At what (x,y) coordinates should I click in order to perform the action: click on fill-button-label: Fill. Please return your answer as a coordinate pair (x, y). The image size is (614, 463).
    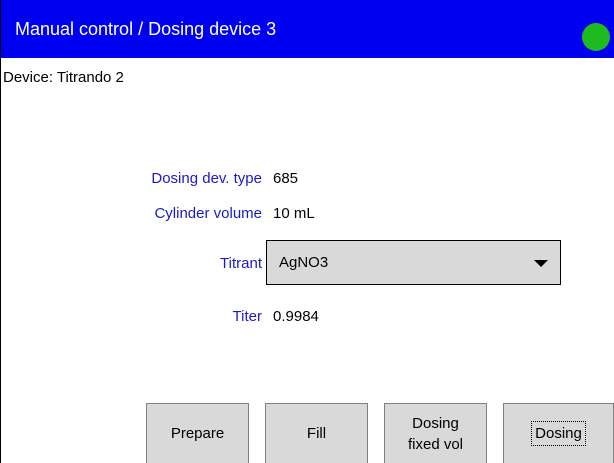
    Looking at the image, I should click on (316, 433).